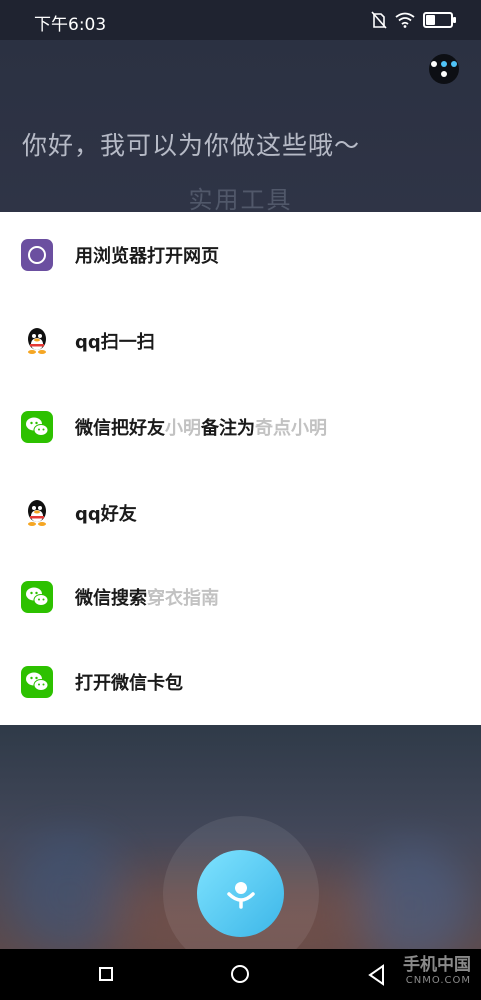  I want to click on watermark: 手机中国 CNMO.COM, so click(437, 971).